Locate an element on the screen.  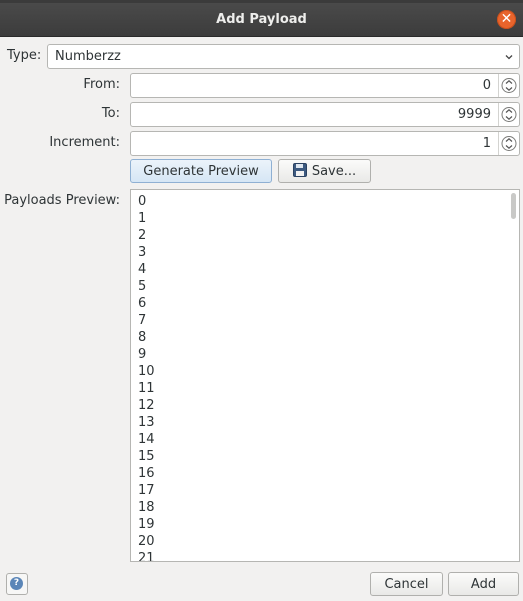
from-spinner: 0 is located at coordinates (325, 85).